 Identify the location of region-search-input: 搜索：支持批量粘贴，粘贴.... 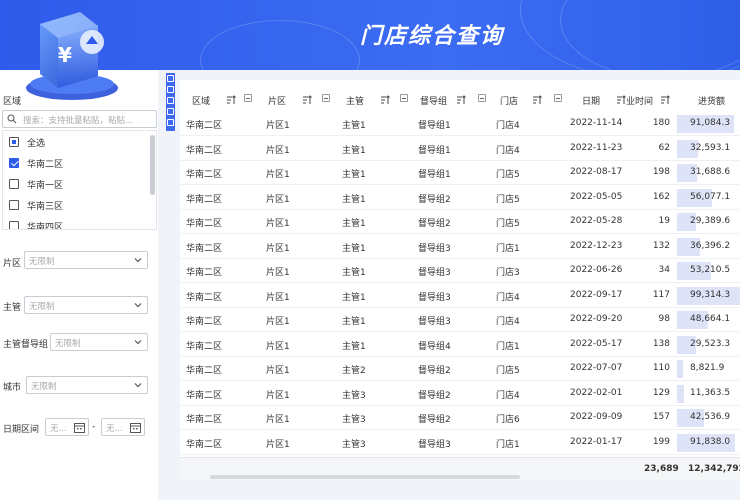
(79, 119).